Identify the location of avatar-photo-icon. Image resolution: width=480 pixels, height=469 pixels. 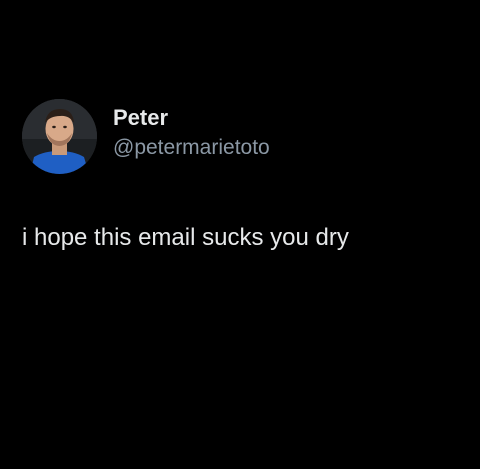
(59, 136).